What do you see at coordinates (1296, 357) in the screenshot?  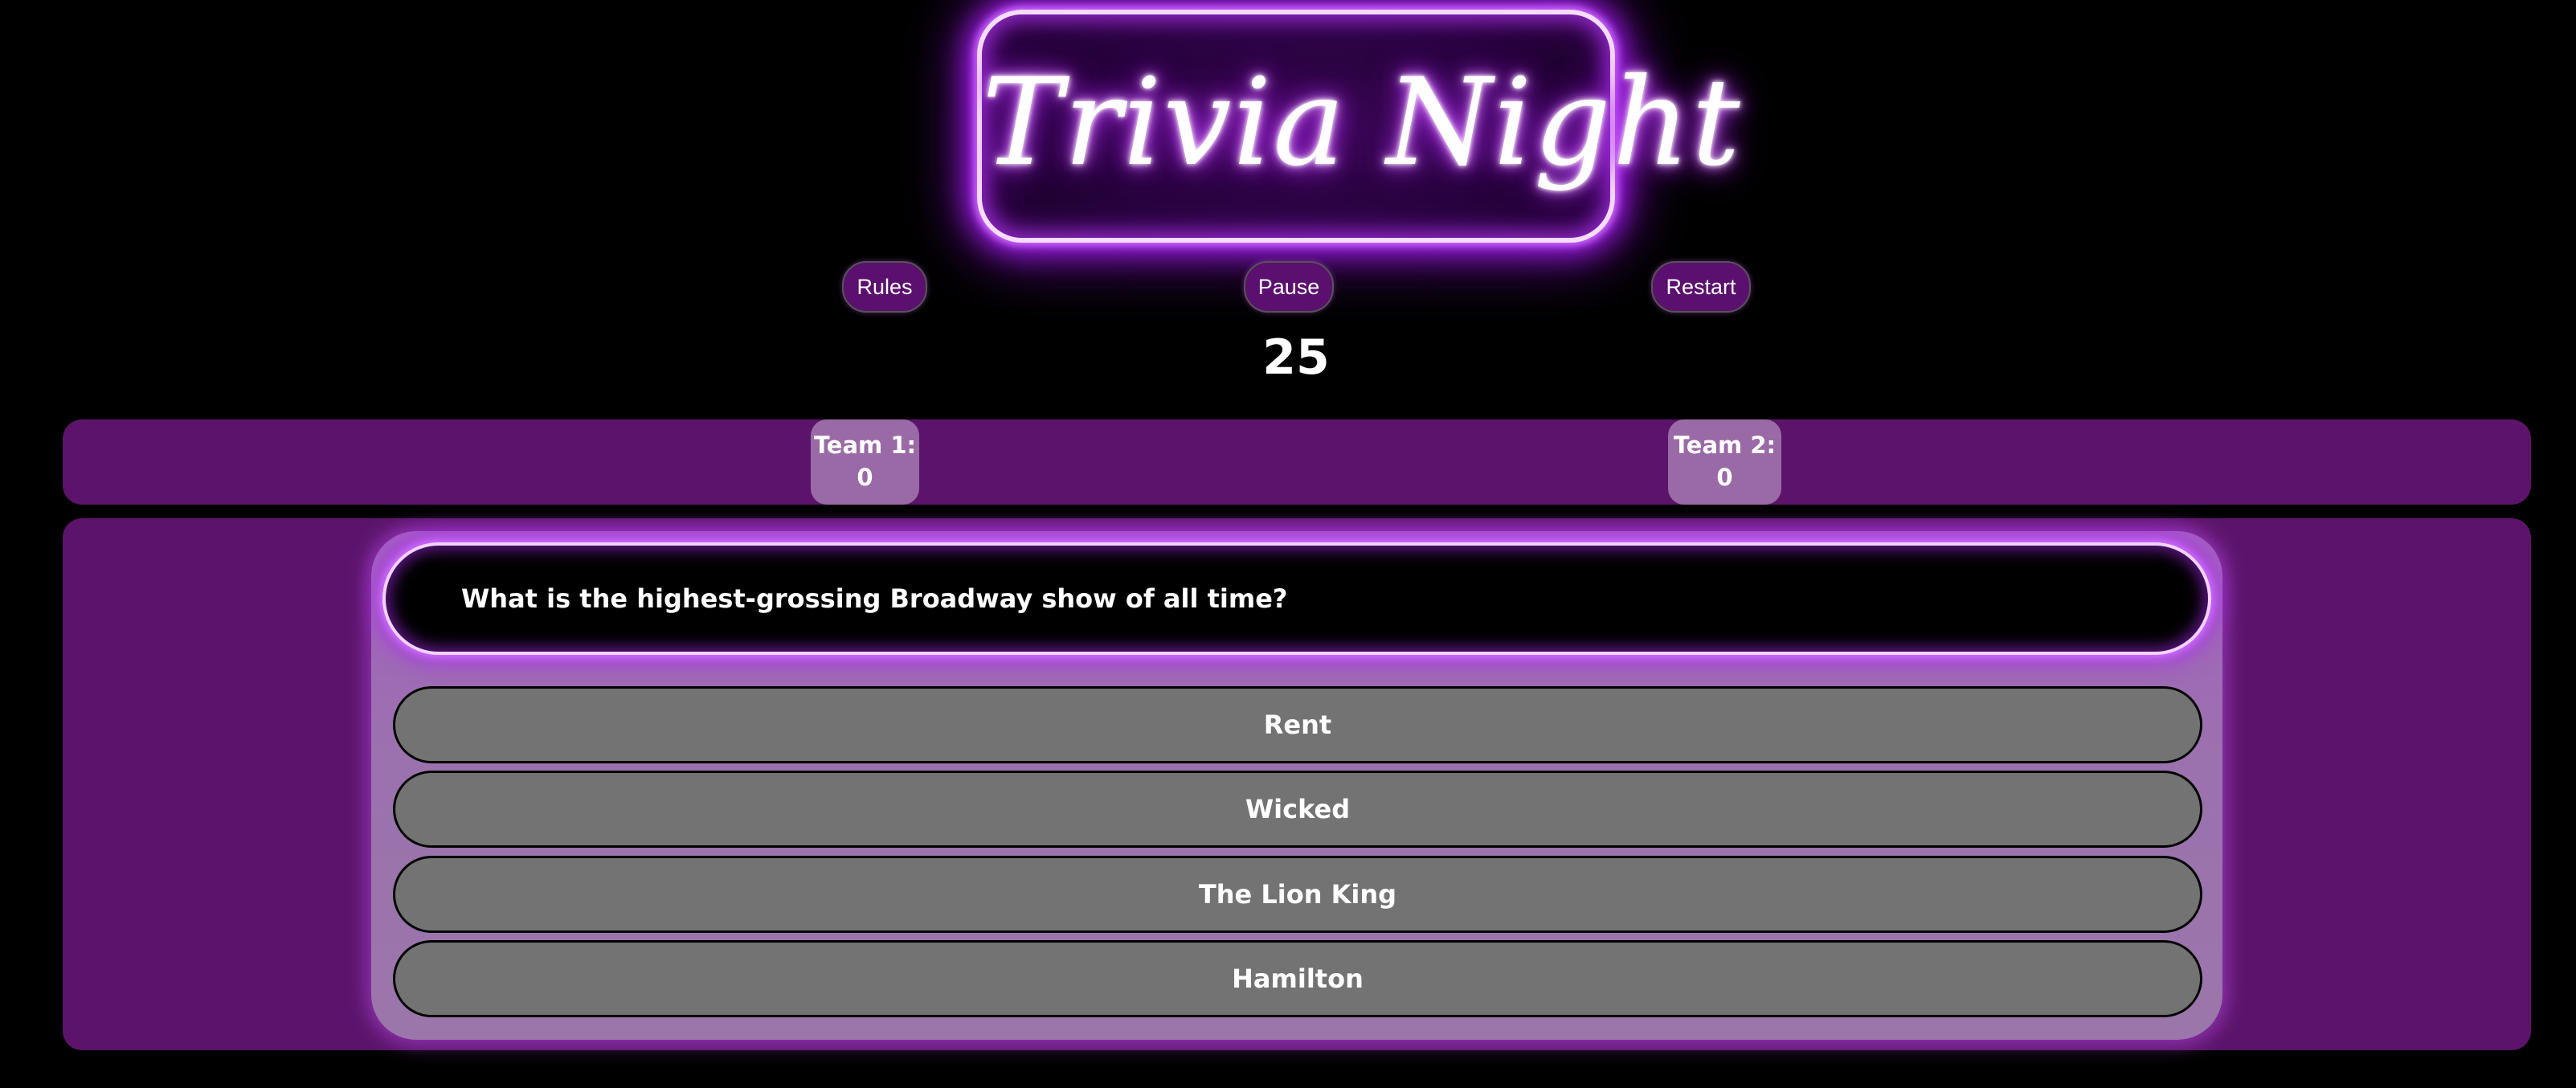 I see `countdown-timer: 25` at bounding box center [1296, 357].